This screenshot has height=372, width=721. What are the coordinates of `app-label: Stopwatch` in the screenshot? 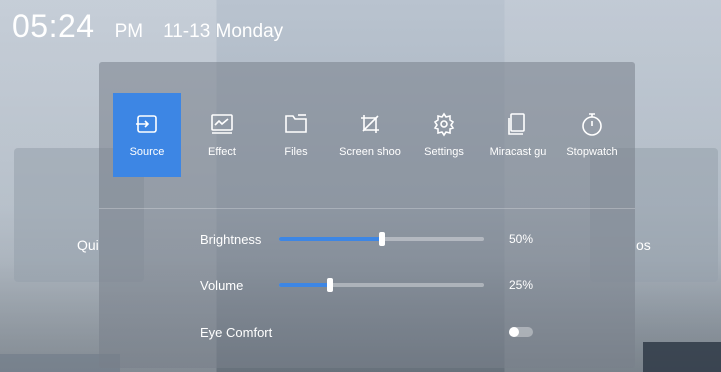 It's located at (592, 152).